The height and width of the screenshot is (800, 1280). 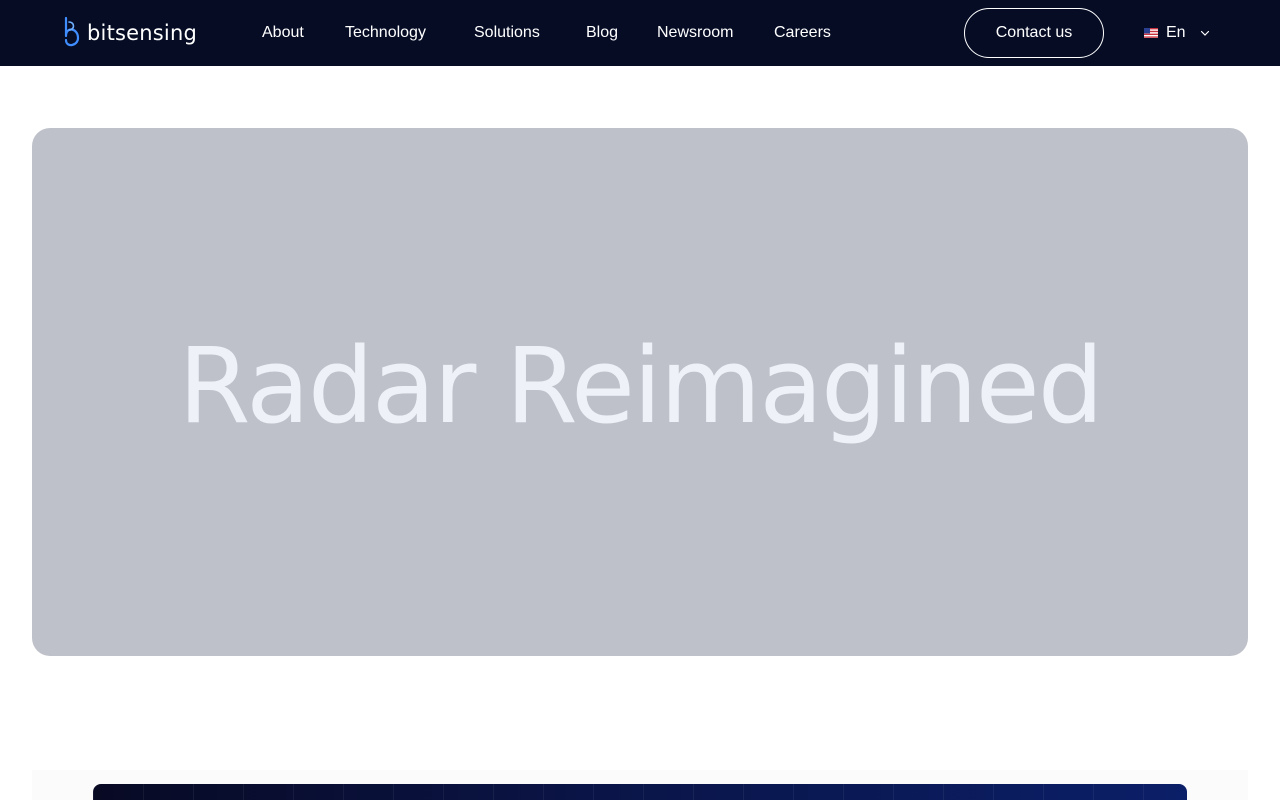 What do you see at coordinates (1151, 33) in the screenshot?
I see `us-flag-icon` at bounding box center [1151, 33].